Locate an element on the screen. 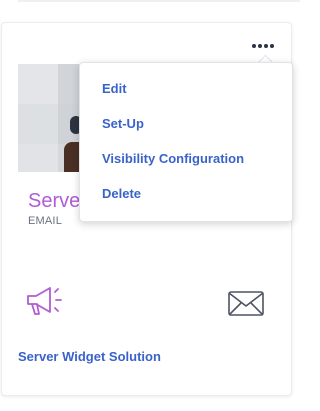 Image resolution: width=320 pixels, height=411 pixels. card-subtitle: EMAIL is located at coordinates (45, 221).